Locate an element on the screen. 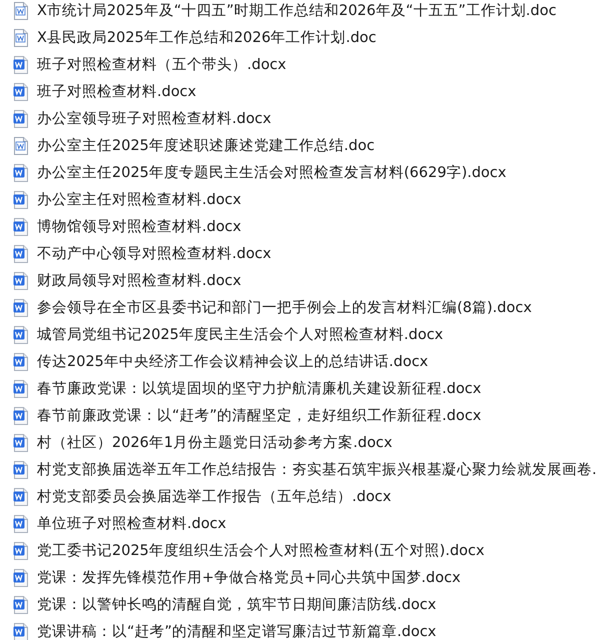 This screenshot has width=599, height=640. file-name: 办公室主任对照检查材料.docx is located at coordinates (139, 199).